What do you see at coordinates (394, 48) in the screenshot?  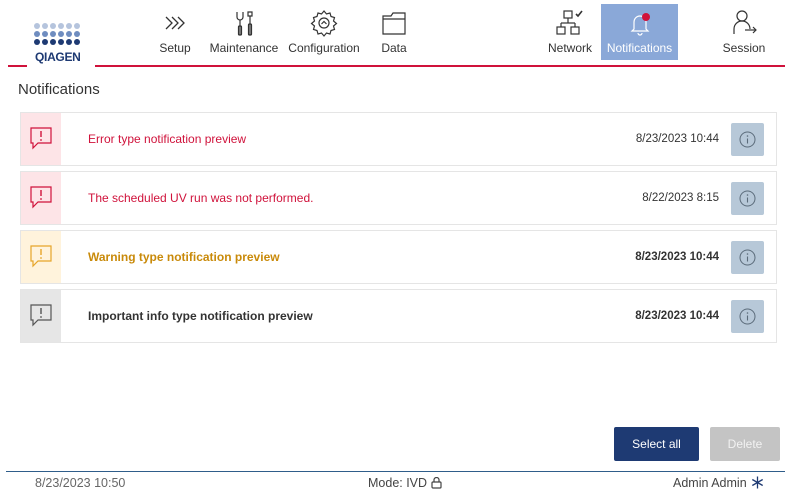 I see `nav-data-label: Data` at bounding box center [394, 48].